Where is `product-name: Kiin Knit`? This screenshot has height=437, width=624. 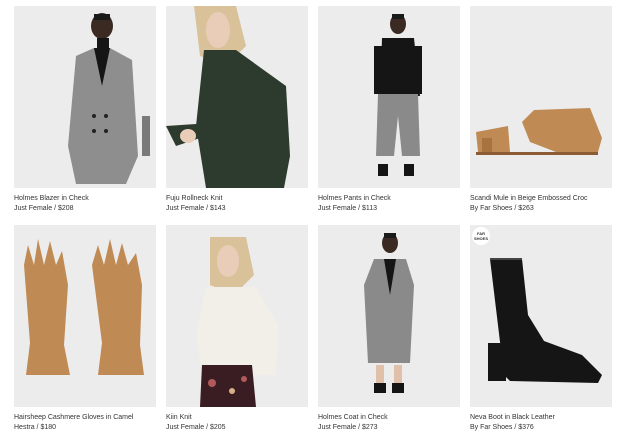
product-name: Kiin Knit is located at coordinates (237, 418).